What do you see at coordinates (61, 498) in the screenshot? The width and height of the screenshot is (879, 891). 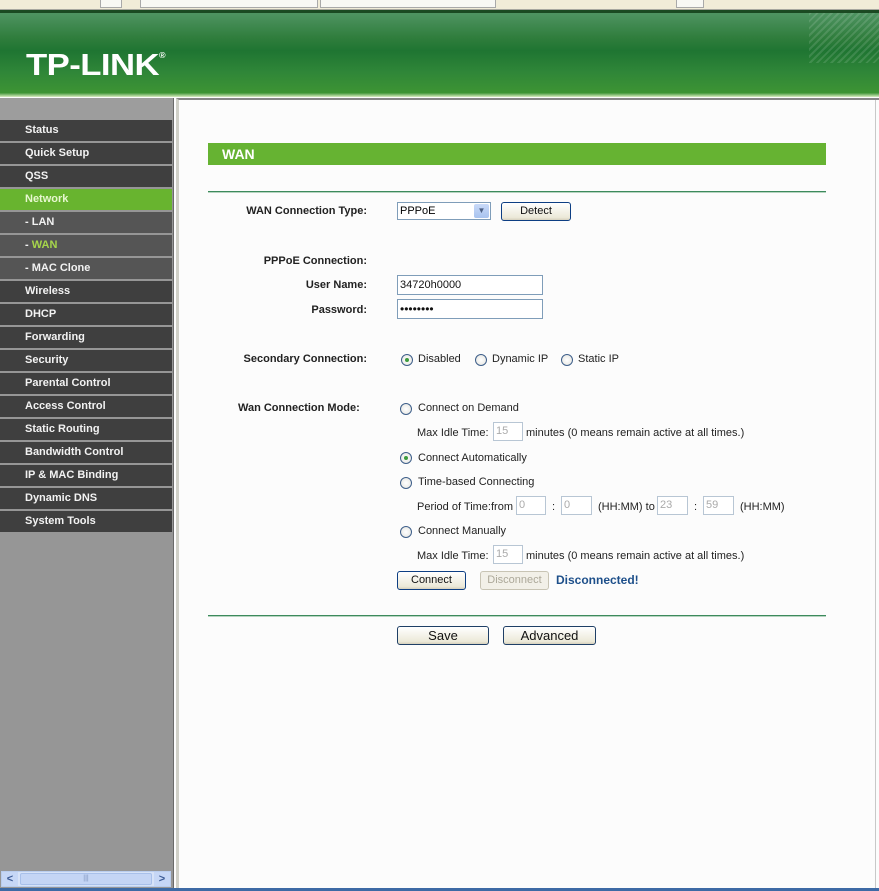 I see `sidebar-item-label: Dynamic DNS` at bounding box center [61, 498].